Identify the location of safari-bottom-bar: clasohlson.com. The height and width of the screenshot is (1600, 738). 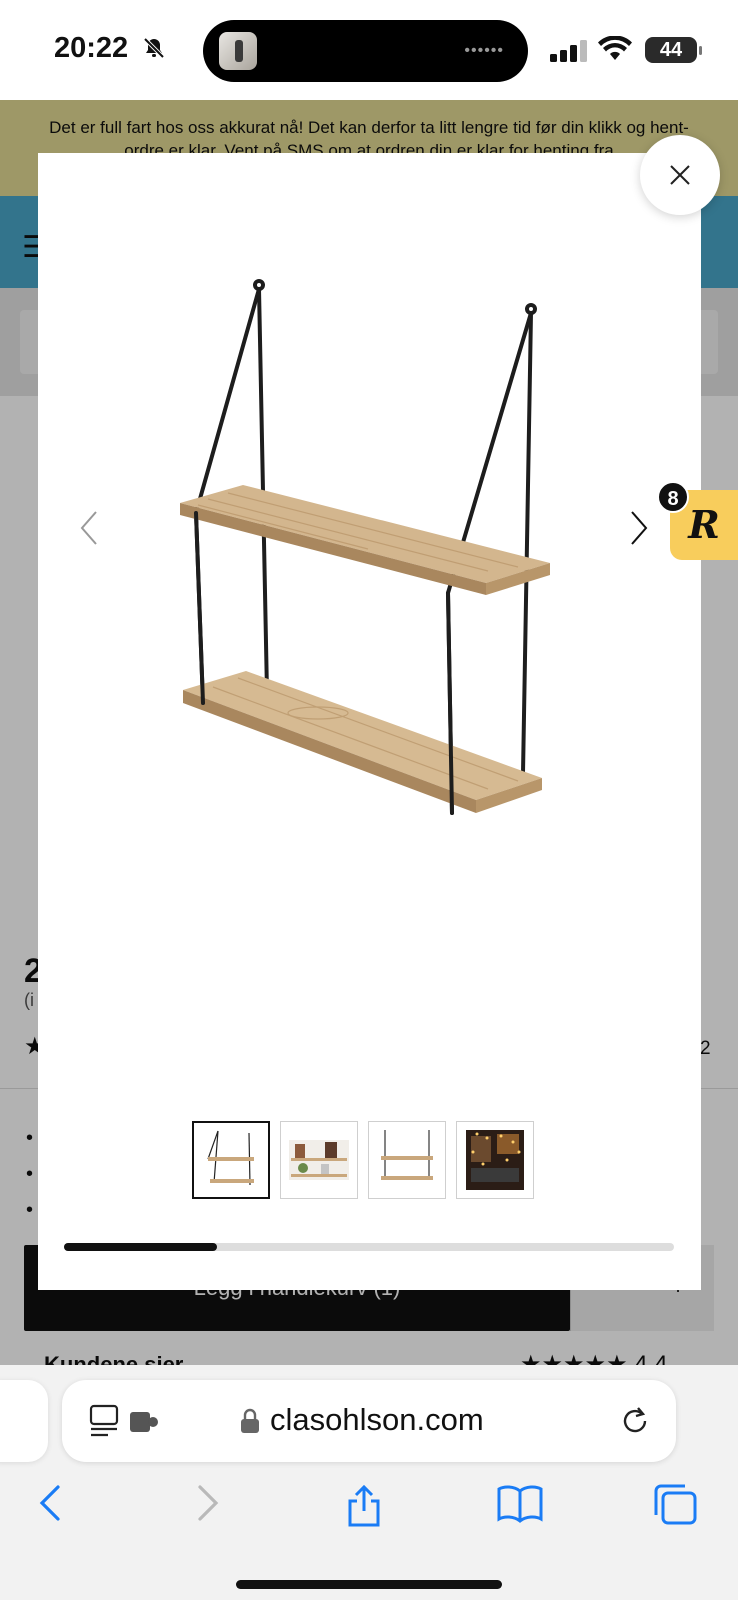
(369, 1482).